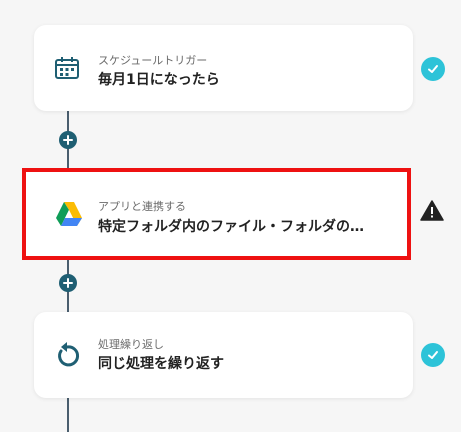  Describe the element at coordinates (153, 60) in the screenshot. I see `step-type-label: スケジュールトリガー` at that location.